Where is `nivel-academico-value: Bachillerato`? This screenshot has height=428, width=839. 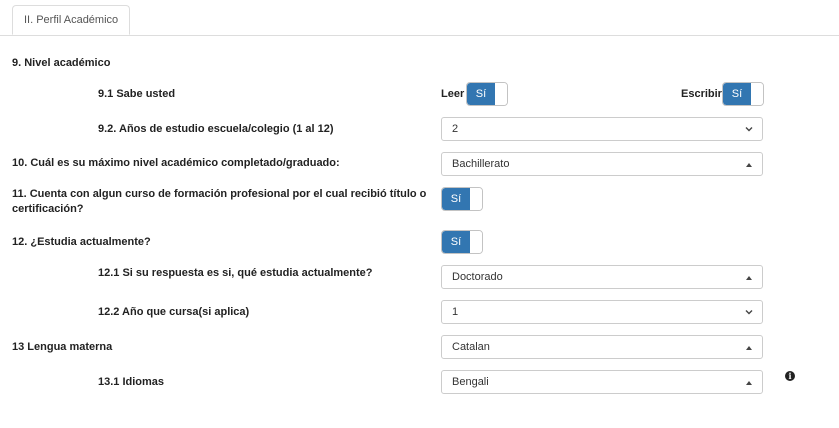
nivel-academico-value: Bachillerato is located at coordinates (481, 164).